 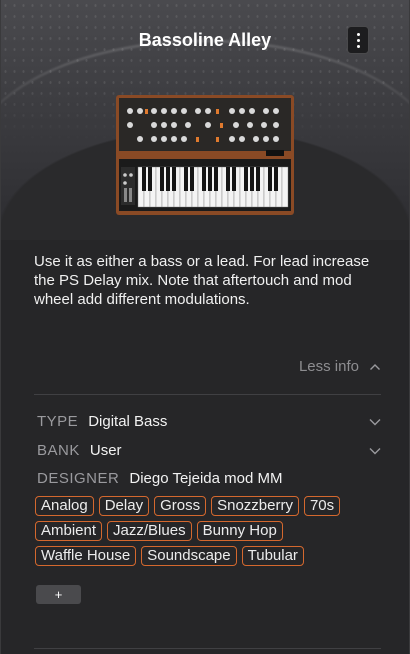 I want to click on more-options-button, so click(x=358, y=40).